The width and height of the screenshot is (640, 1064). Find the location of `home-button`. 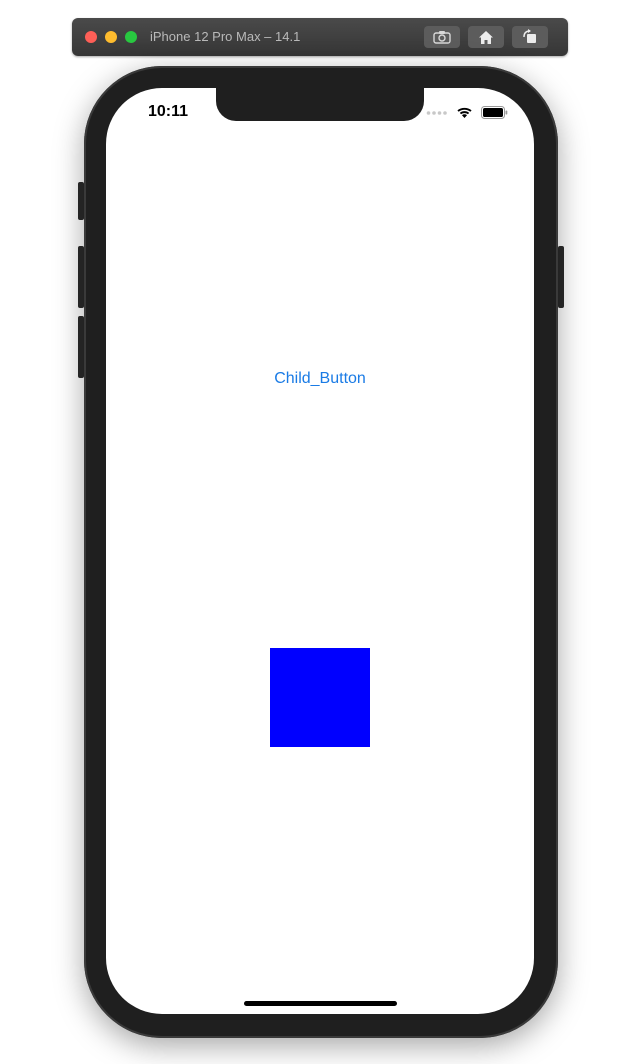

home-button is located at coordinates (486, 37).